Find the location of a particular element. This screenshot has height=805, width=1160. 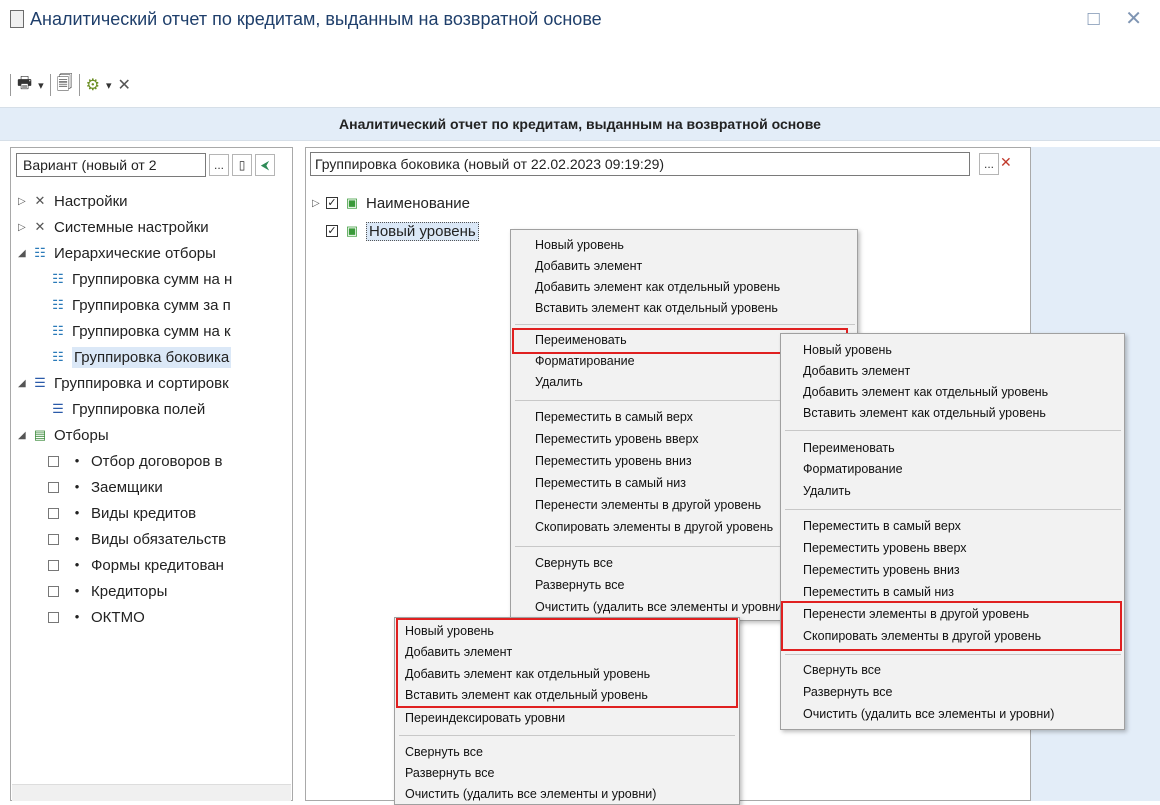

tree-item-grouping-sums-for: ☷ Группировка сумм за п is located at coordinates (153, 305).